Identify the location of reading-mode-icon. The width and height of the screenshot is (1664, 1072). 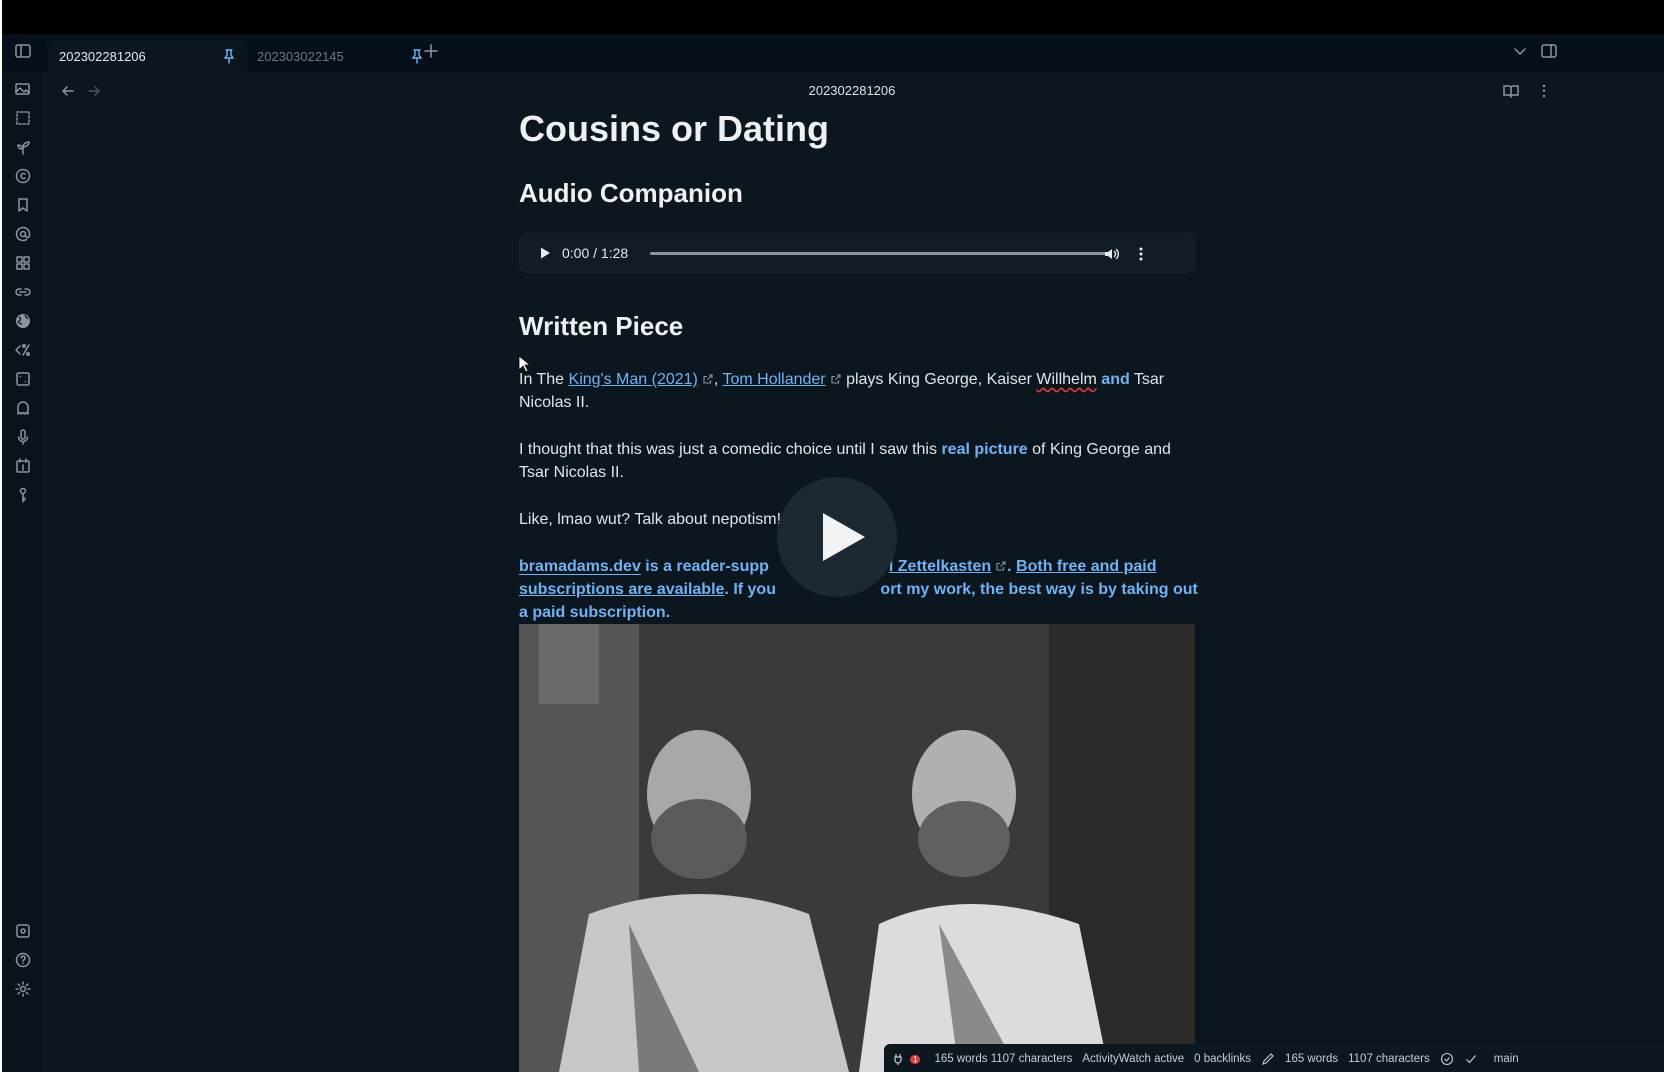
(1511, 91).